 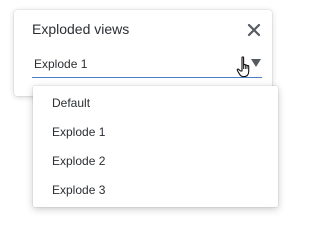 What do you see at coordinates (155, 161) in the screenshot?
I see `dropdown-option-explode-2: Explode 2` at bounding box center [155, 161].